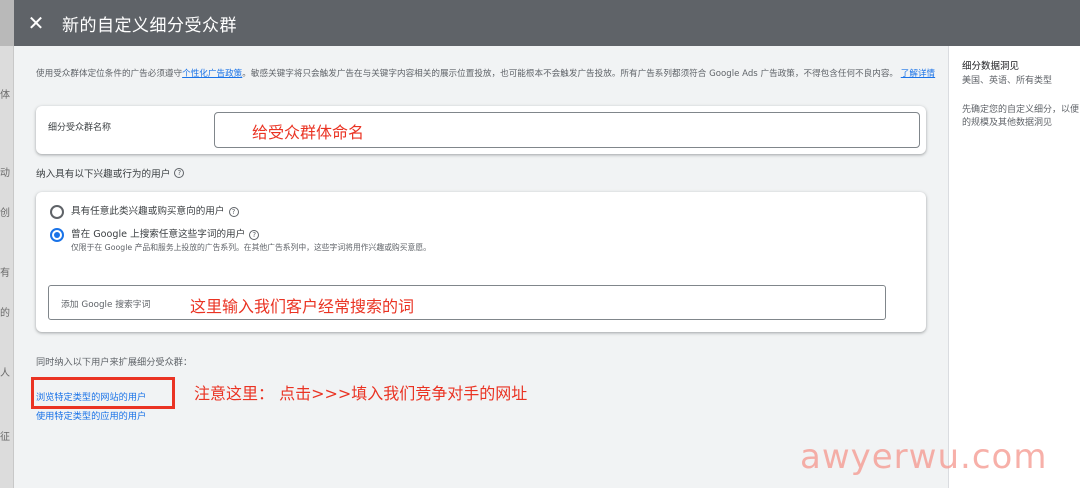  What do you see at coordinates (80, 128) in the screenshot?
I see `segment-name-label: 细分受众群名称` at bounding box center [80, 128].